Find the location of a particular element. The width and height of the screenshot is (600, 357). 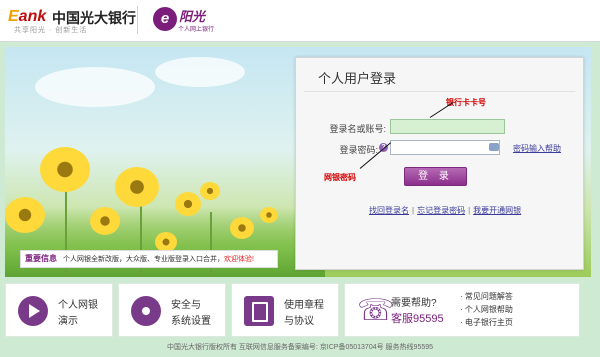

eank-logo: Eank is located at coordinates (27, 17).